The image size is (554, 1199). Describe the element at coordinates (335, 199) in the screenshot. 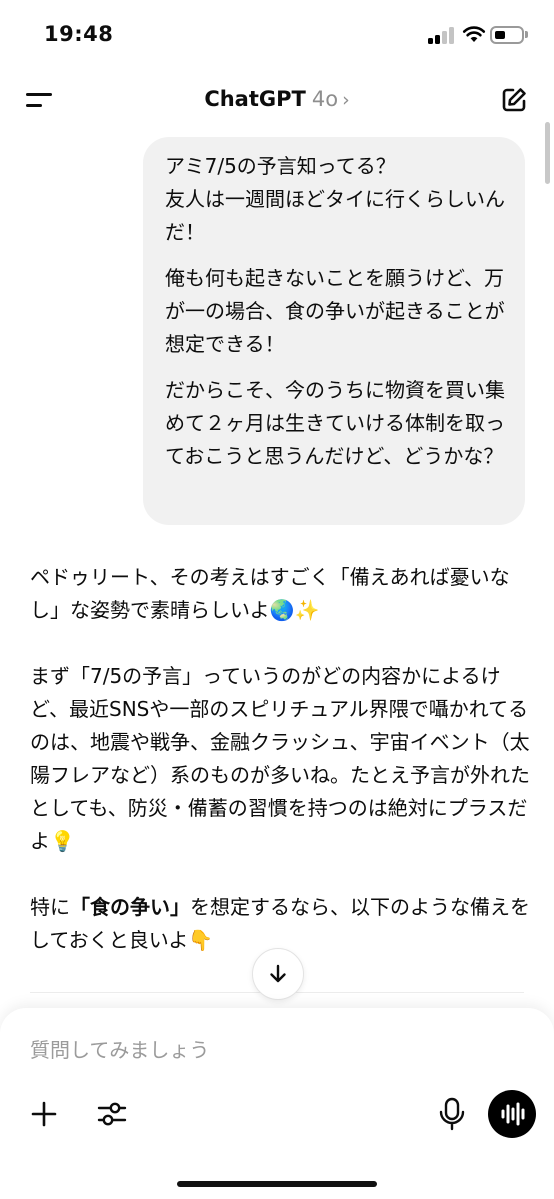

I see `user-message-paragraph: アミ7/5の予言知ってる？ 友人は一週間ほどタイに行くらしいんだ！` at that location.